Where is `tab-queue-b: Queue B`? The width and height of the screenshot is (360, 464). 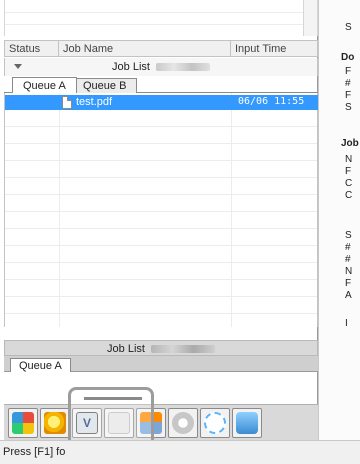
tab-queue-b: Queue B is located at coordinates (105, 85).